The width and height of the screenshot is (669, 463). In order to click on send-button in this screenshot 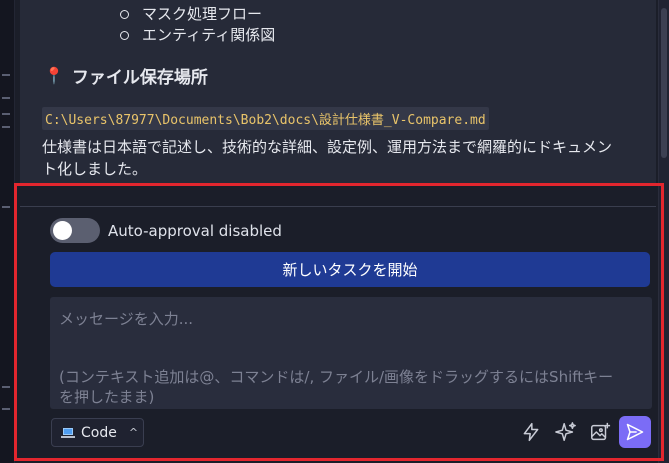, I will do `click(635, 432)`.